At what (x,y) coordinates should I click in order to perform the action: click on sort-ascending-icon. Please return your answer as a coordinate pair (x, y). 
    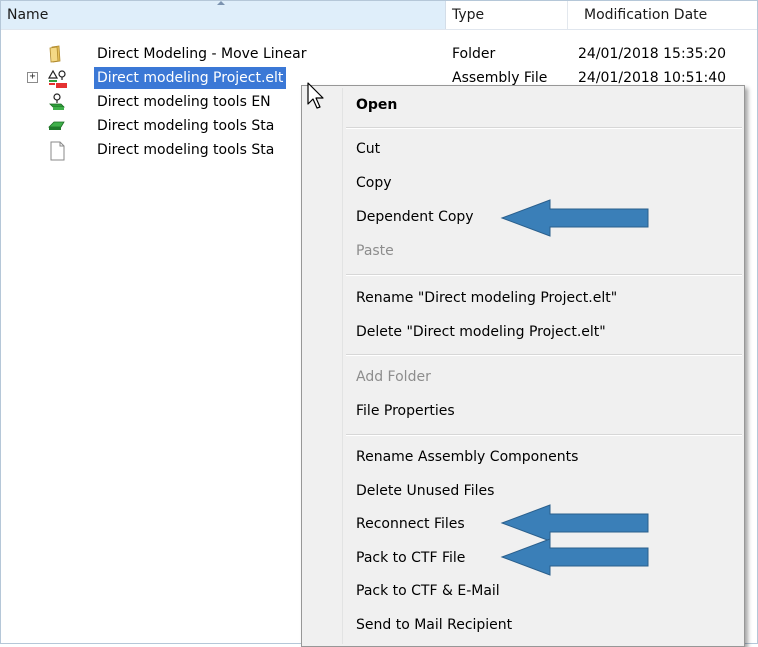
    Looking at the image, I should click on (221, 3).